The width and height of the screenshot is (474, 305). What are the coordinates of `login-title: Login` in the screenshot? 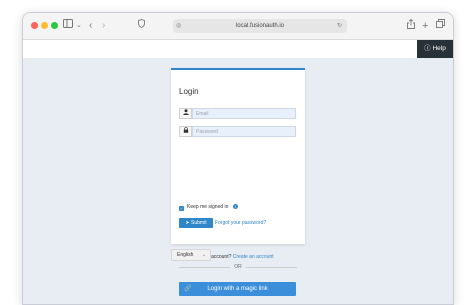 It's located at (189, 91).